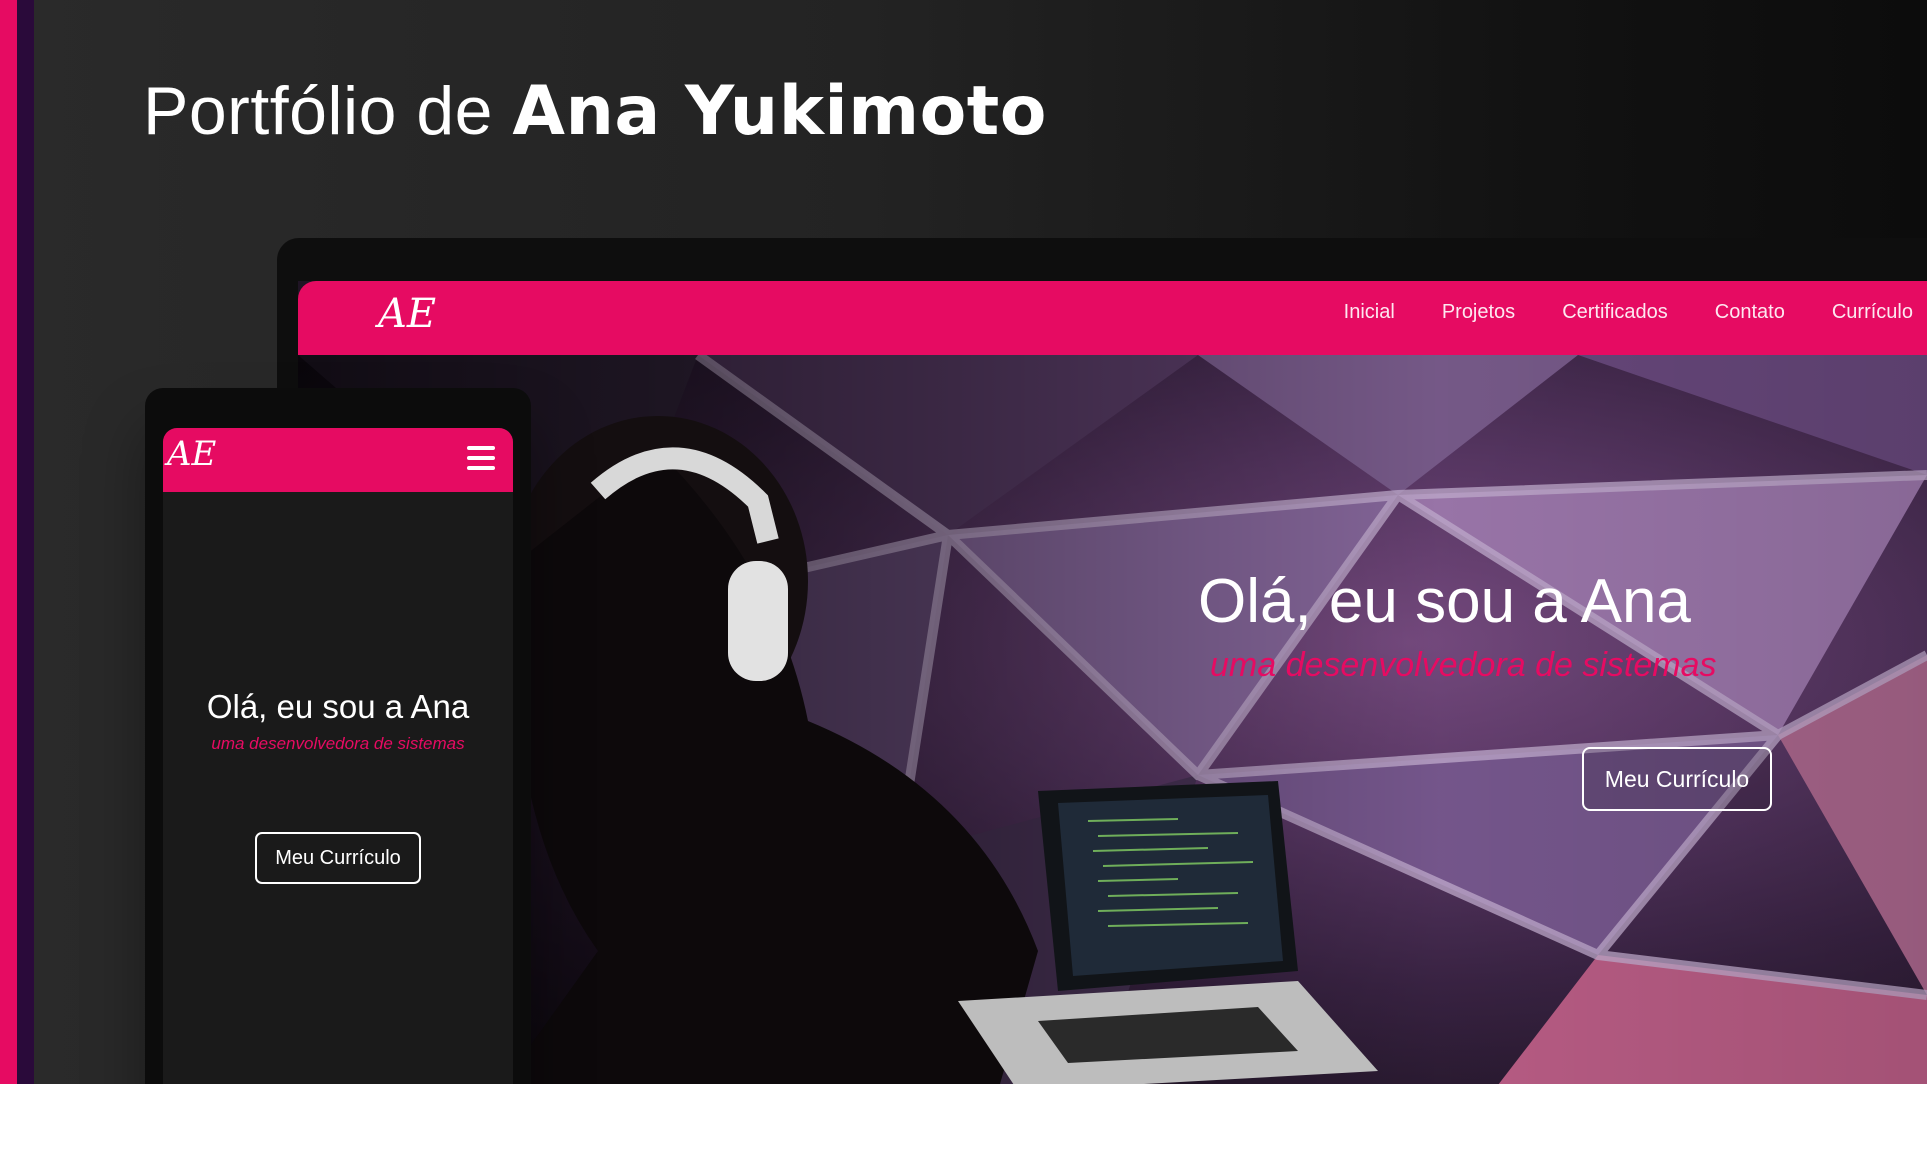 The height and width of the screenshot is (1164, 1927). Describe the element at coordinates (407, 314) in the screenshot. I see `site-logo: AE` at that location.